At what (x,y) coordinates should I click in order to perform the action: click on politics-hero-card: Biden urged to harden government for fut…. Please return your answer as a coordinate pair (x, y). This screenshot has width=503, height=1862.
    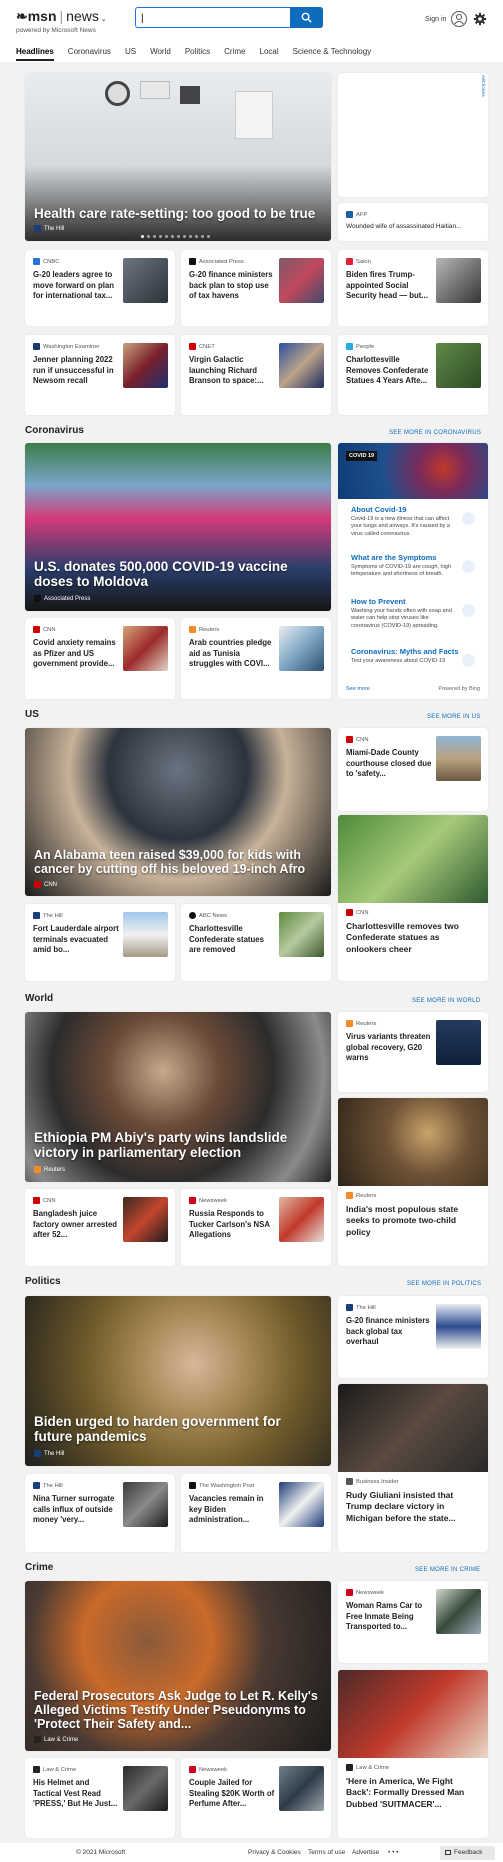
    Looking at the image, I should click on (178, 1381).